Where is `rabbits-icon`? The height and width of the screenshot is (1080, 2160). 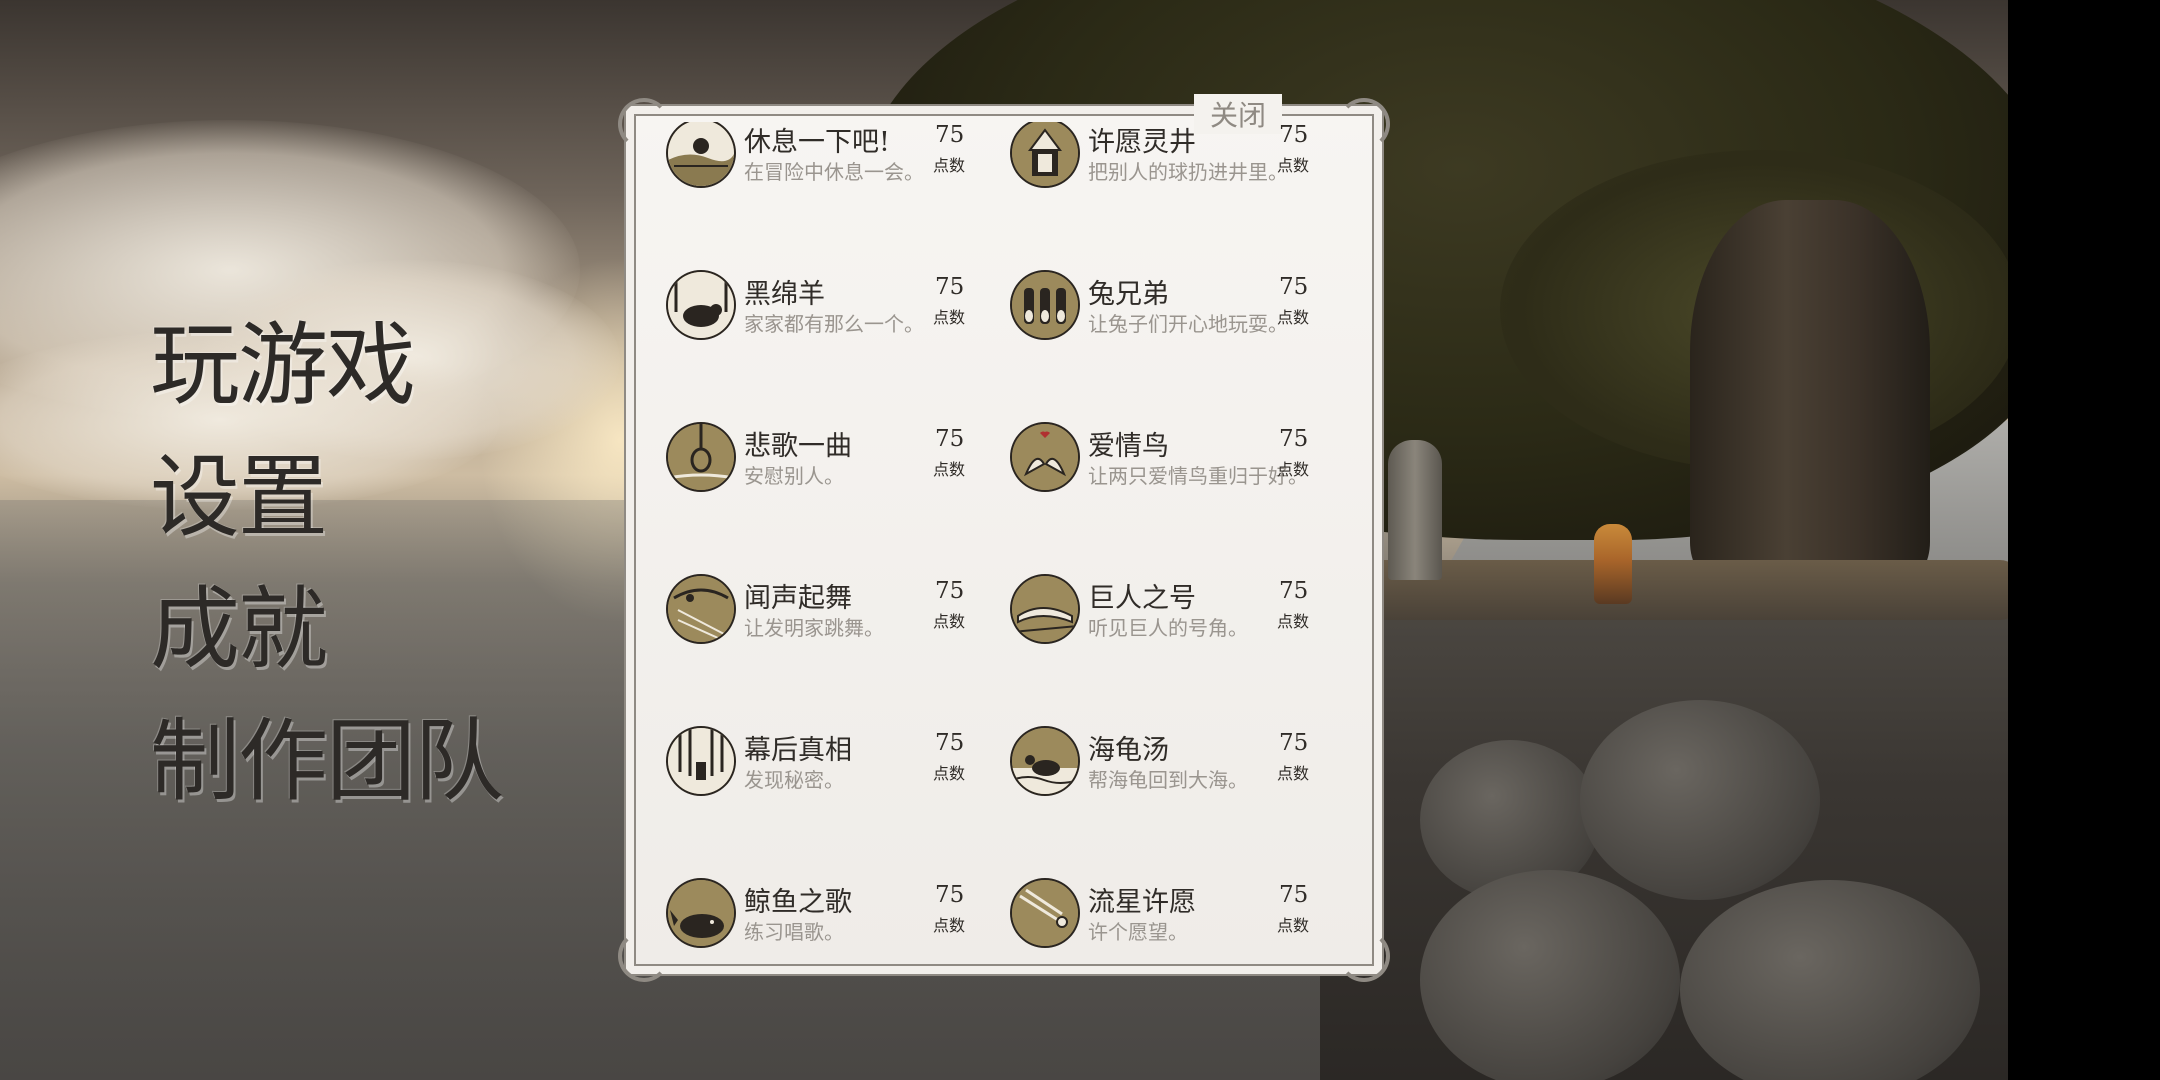 rabbits-icon is located at coordinates (1045, 305).